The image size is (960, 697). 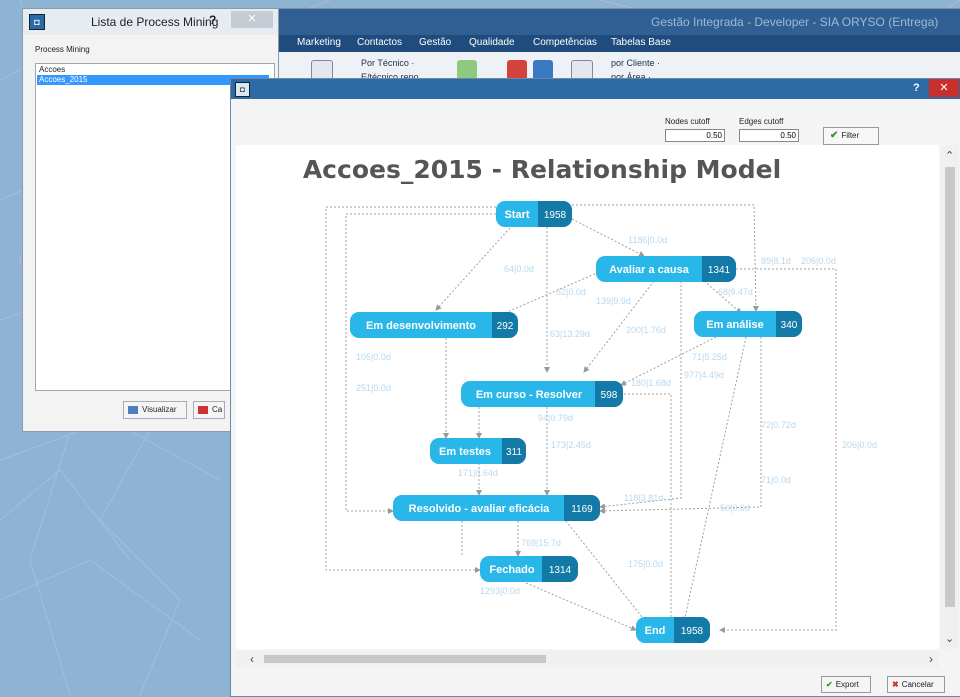 What do you see at coordinates (846, 684) in the screenshot?
I see `export-button: ✔ Export` at bounding box center [846, 684].